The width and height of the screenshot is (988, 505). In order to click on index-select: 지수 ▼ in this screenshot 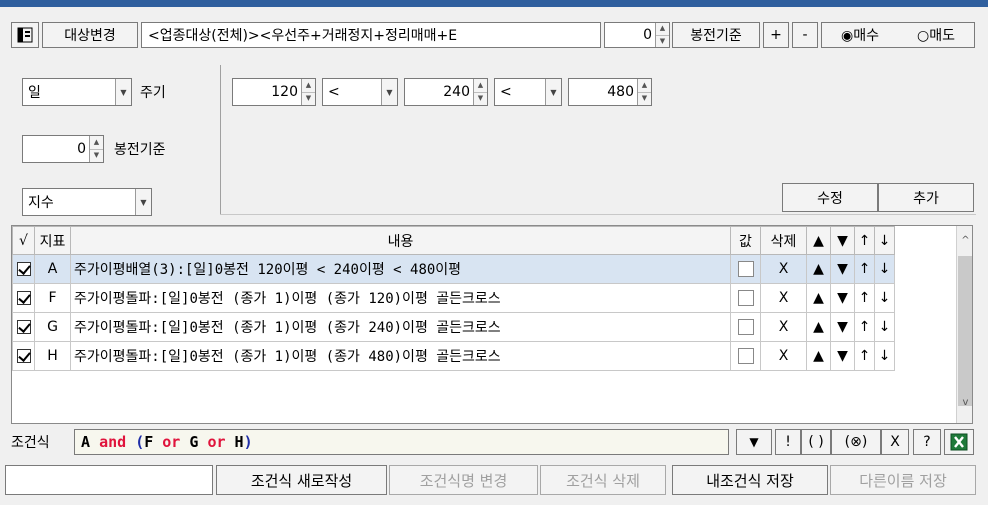, I will do `click(87, 202)`.